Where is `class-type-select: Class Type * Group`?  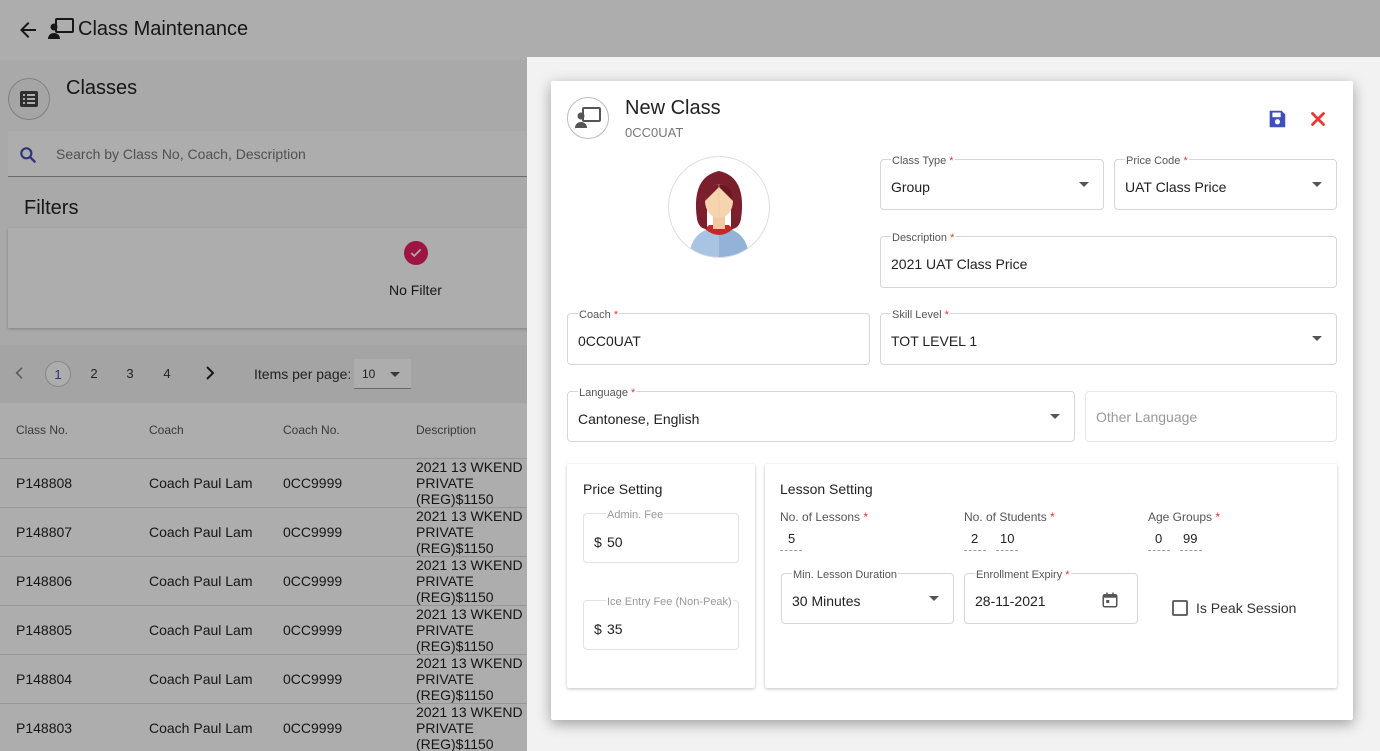 class-type-select: Class Type * Group is located at coordinates (992, 182).